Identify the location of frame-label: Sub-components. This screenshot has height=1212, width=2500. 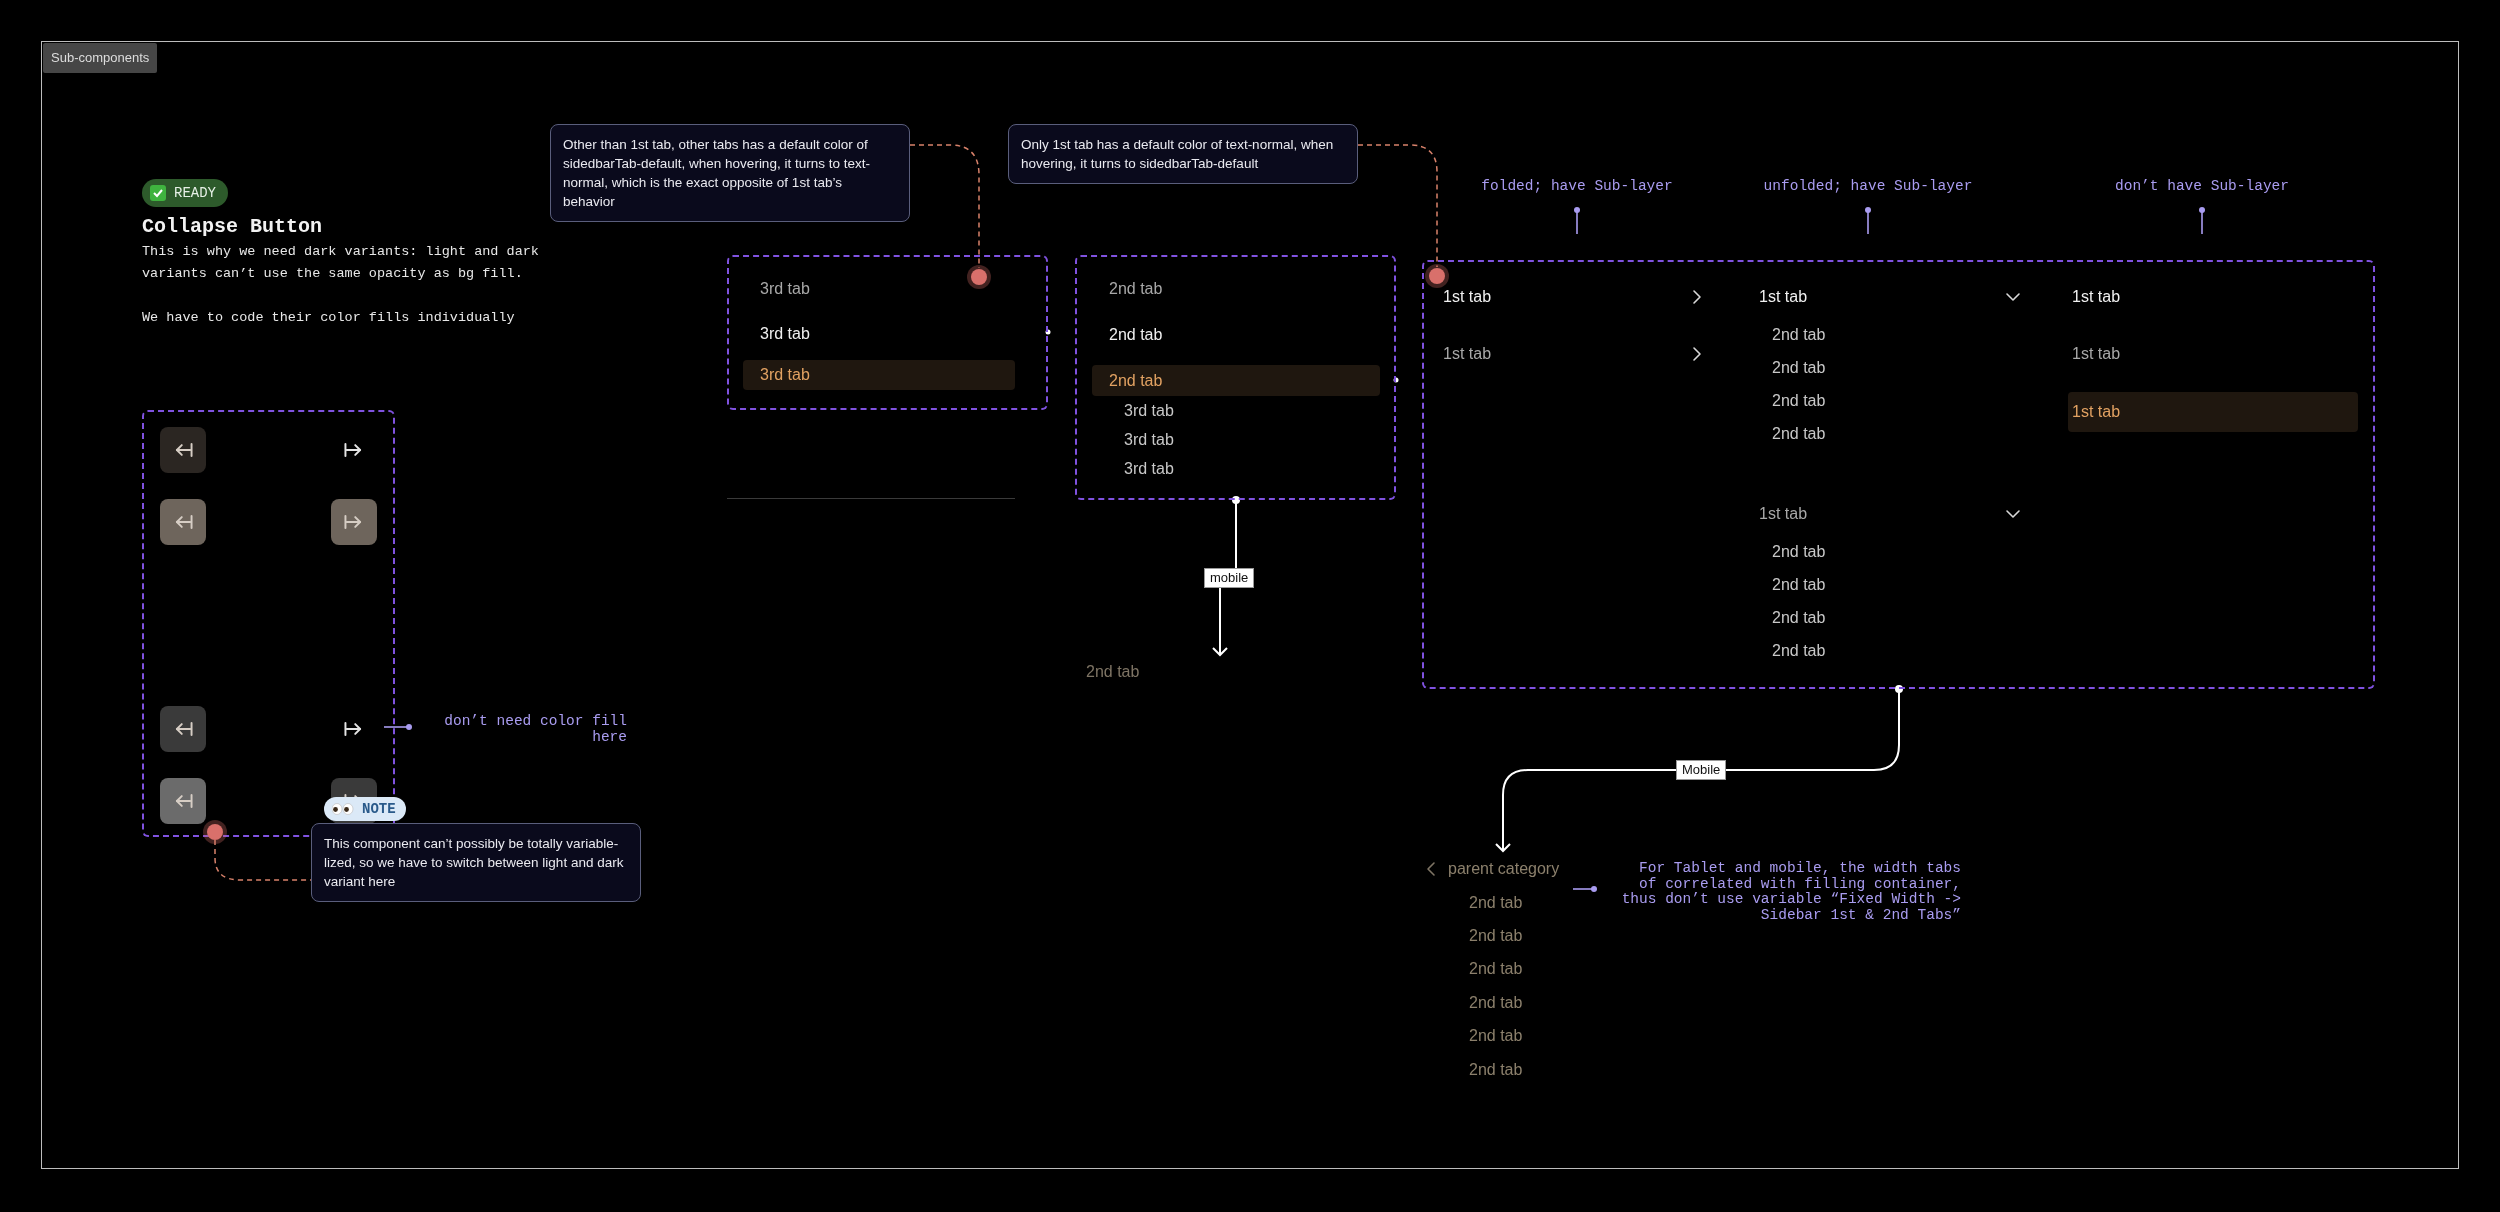
(100, 58).